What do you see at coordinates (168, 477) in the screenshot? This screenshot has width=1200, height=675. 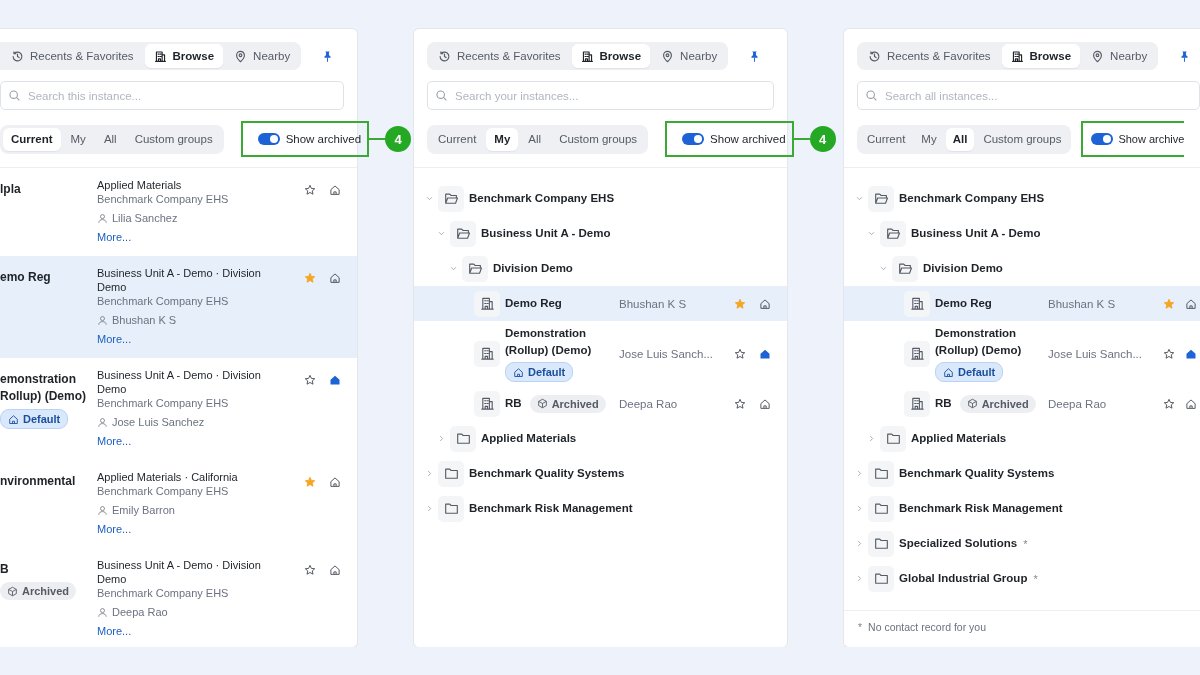 I see `site-path: Applied Materials · California` at bounding box center [168, 477].